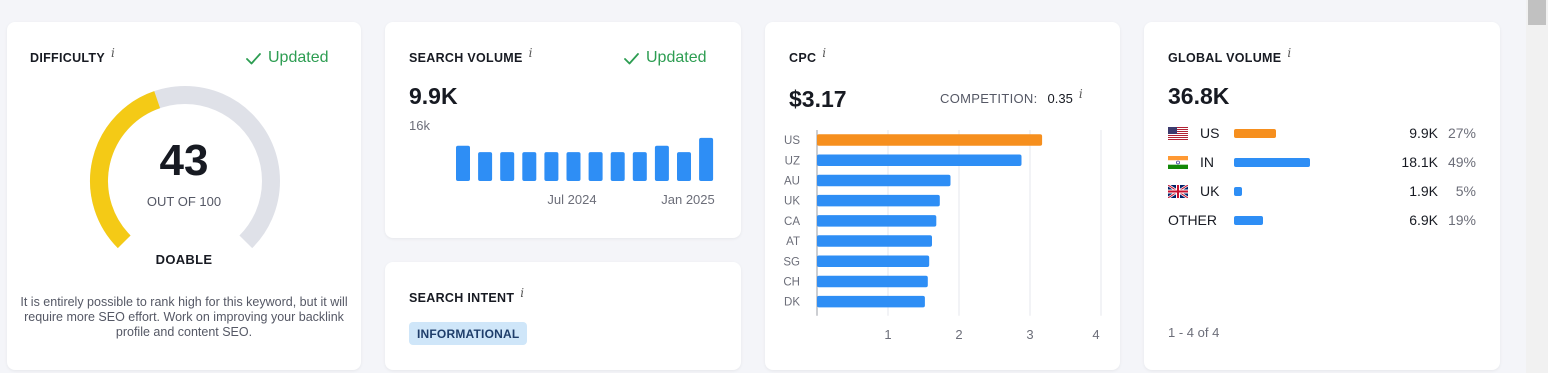 Image resolution: width=1548 pixels, height=373 pixels. What do you see at coordinates (1207, 162) in the screenshot?
I see `country-code: IN` at bounding box center [1207, 162].